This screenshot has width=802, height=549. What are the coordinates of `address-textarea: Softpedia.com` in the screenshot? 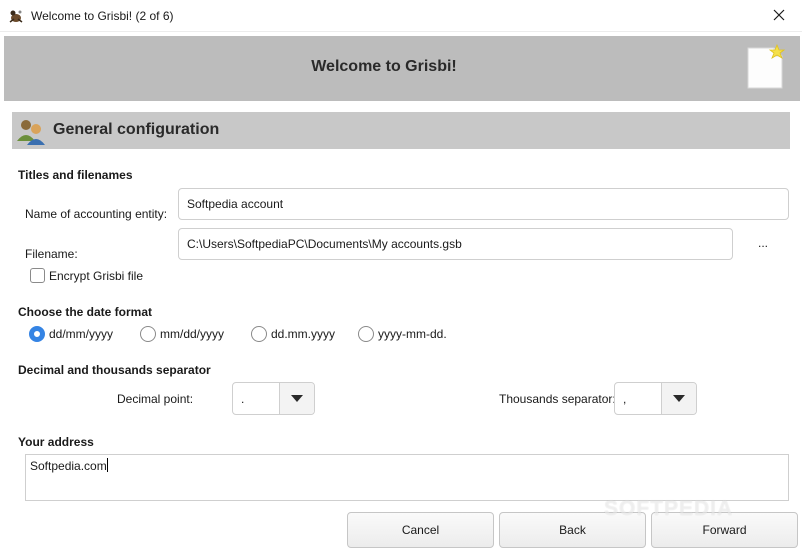 It's located at (407, 477).